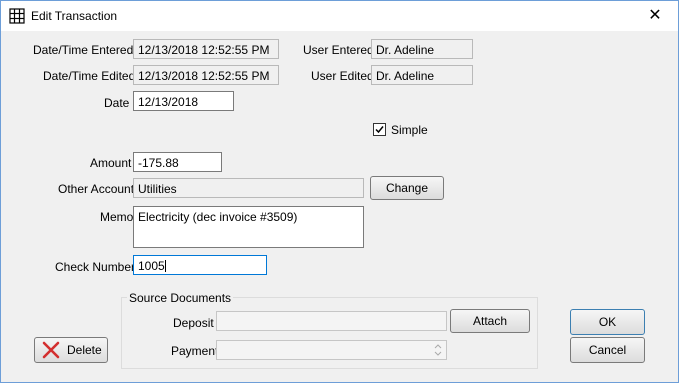 This screenshot has width=679, height=383. Describe the element at coordinates (17, 16) in the screenshot. I see `grid-icon` at that location.